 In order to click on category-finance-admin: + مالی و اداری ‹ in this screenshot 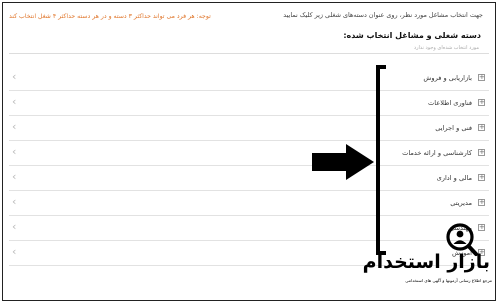, I will do `click(249, 178)`.